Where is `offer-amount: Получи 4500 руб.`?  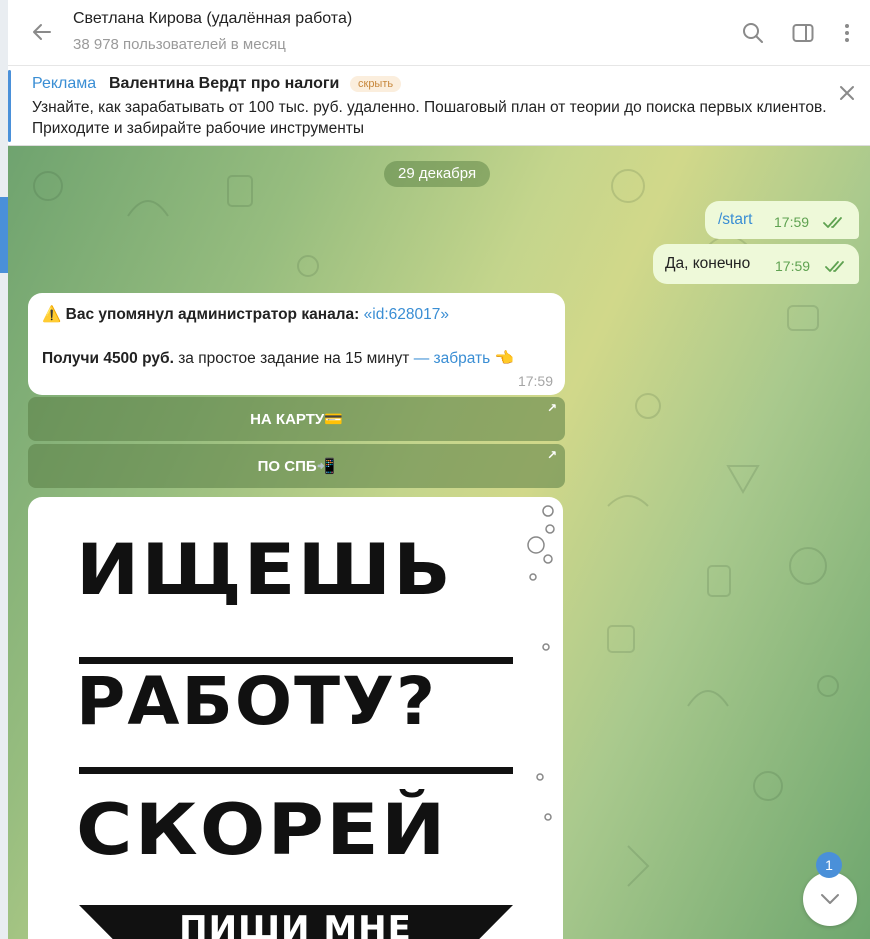 offer-amount: Получи 4500 руб. is located at coordinates (108, 358).